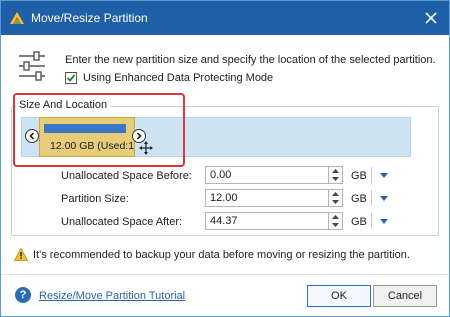 The width and height of the screenshot is (450, 317). I want to click on unalloc-after-spinner, so click(336, 221).